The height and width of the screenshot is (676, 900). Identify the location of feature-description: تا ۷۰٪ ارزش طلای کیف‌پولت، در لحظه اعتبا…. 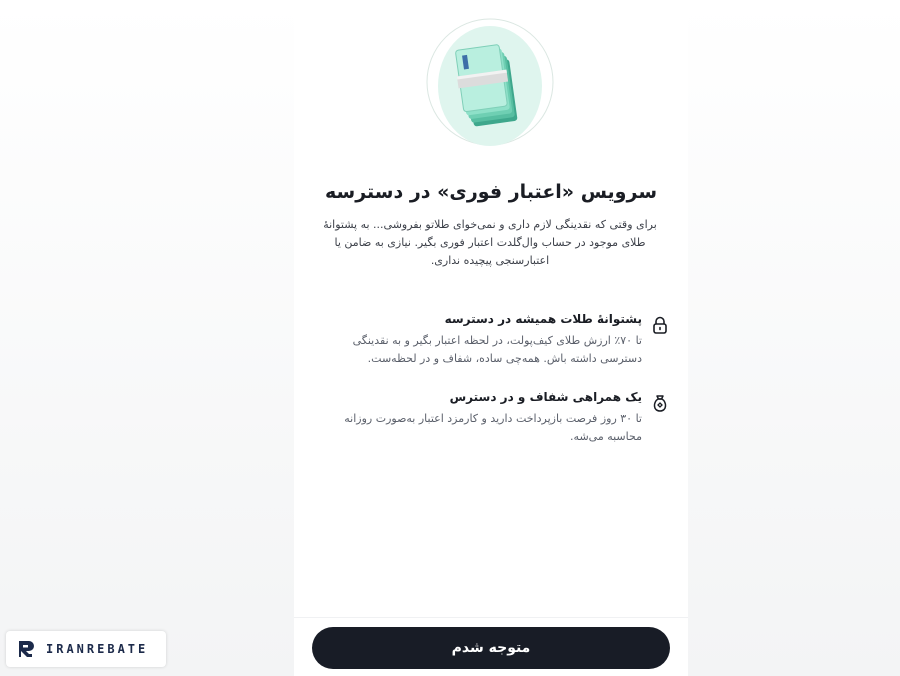
(497, 349).